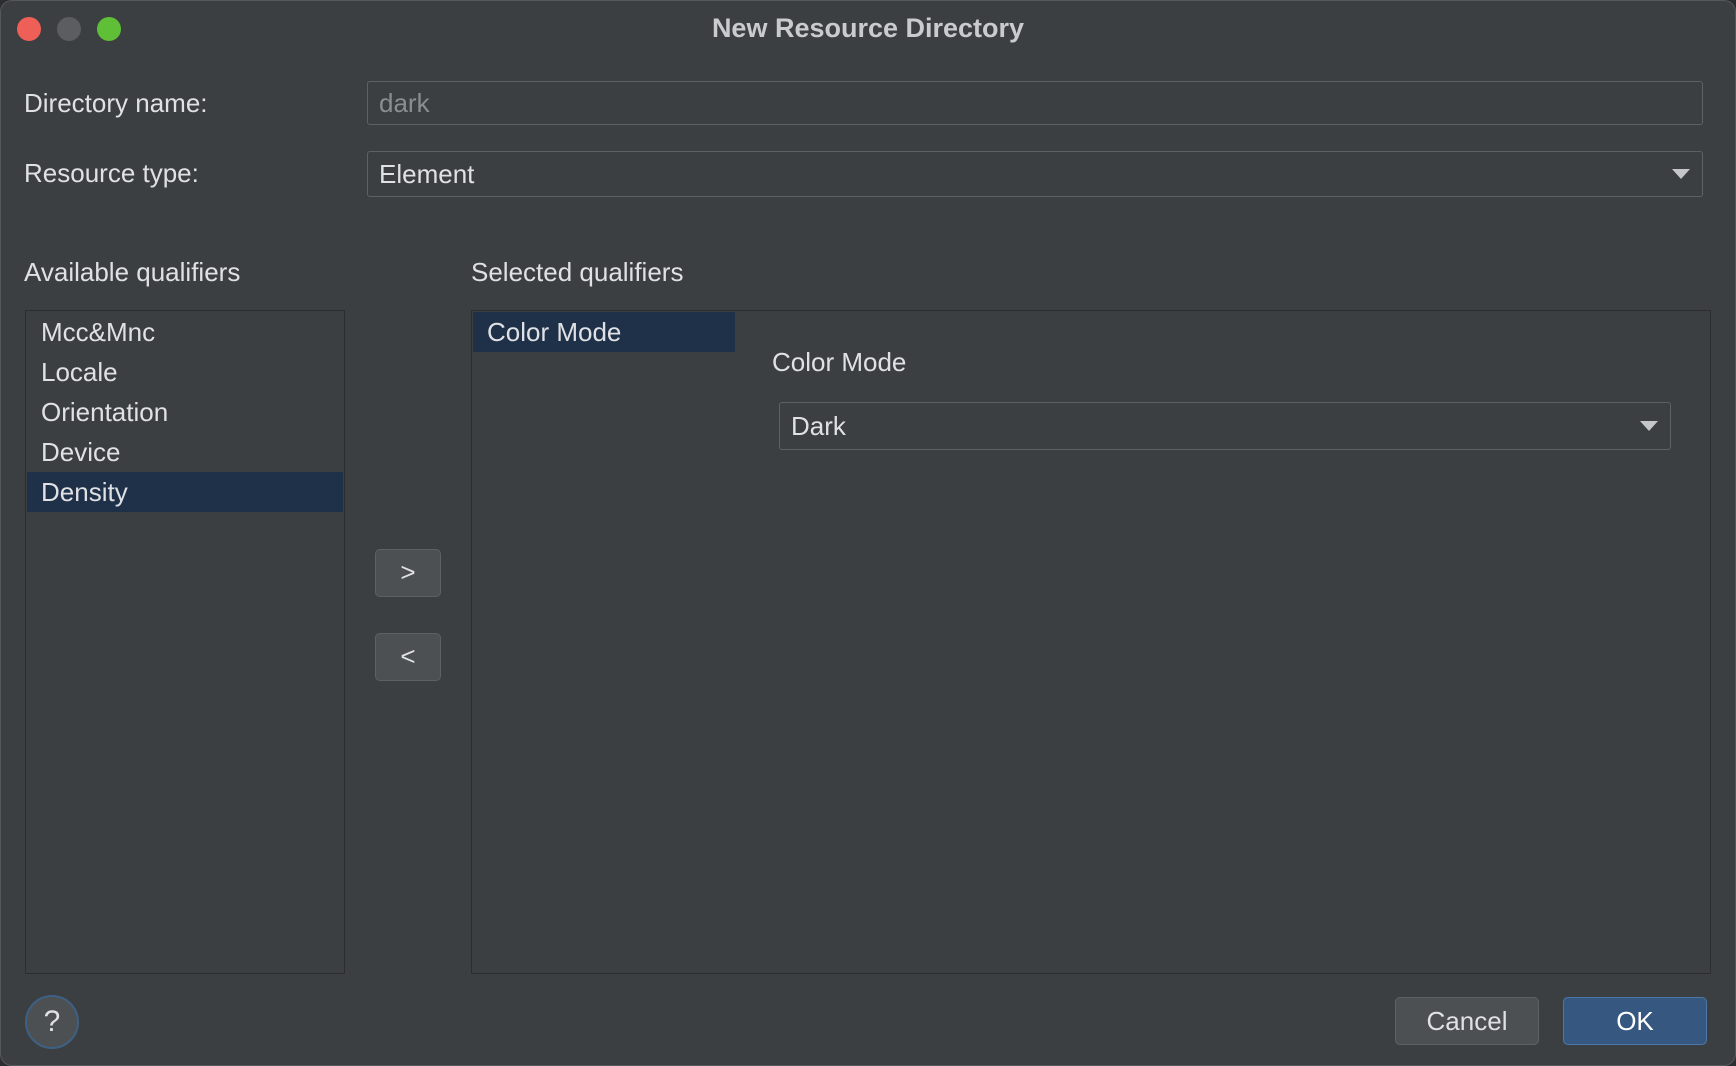 Image resolution: width=1736 pixels, height=1066 pixels. I want to click on resource-type-label: Resource type:, so click(111, 173).